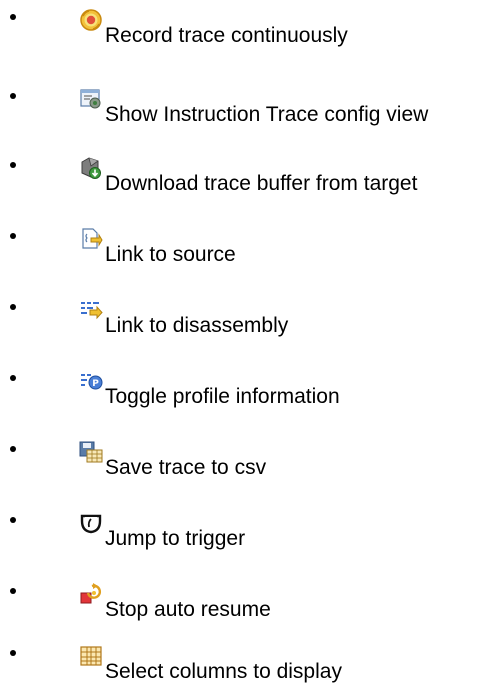  Describe the element at coordinates (197, 325) in the screenshot. I see `list-item-label: Link to disassembly` at that location.